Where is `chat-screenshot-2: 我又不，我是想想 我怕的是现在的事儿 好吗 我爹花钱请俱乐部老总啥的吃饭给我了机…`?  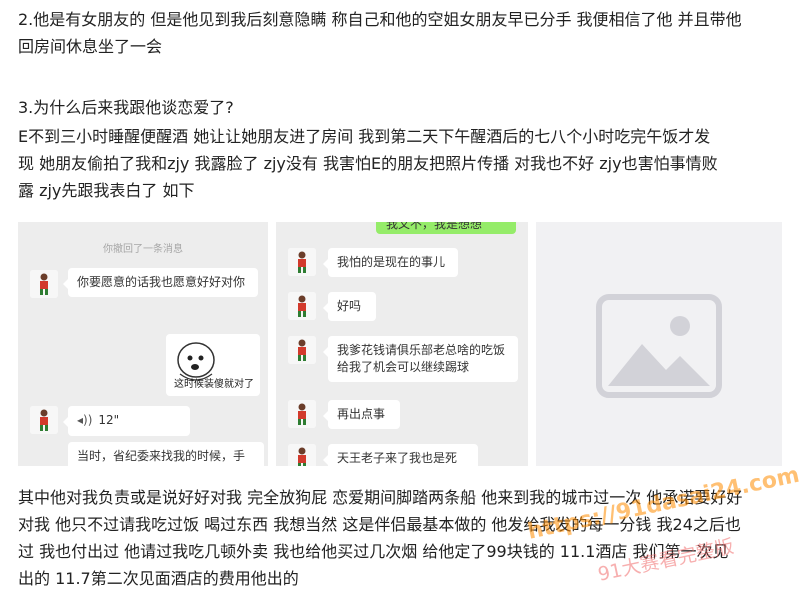
chat-screenshot-2: 我又不，我是想想 我怕的是现在的事儿 好吗 我爹花钱请俱乐部老总啥的吃饭给我了机… is located at coordinates (402, 344).